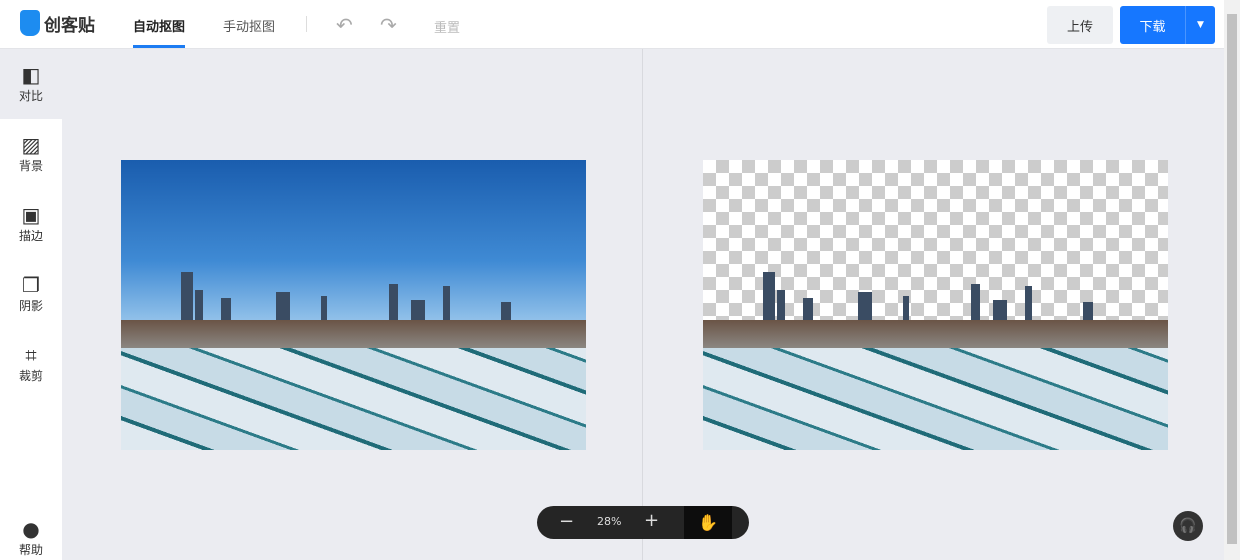  I want to click on sidebar-item-label: 描边, so click(30, 236).